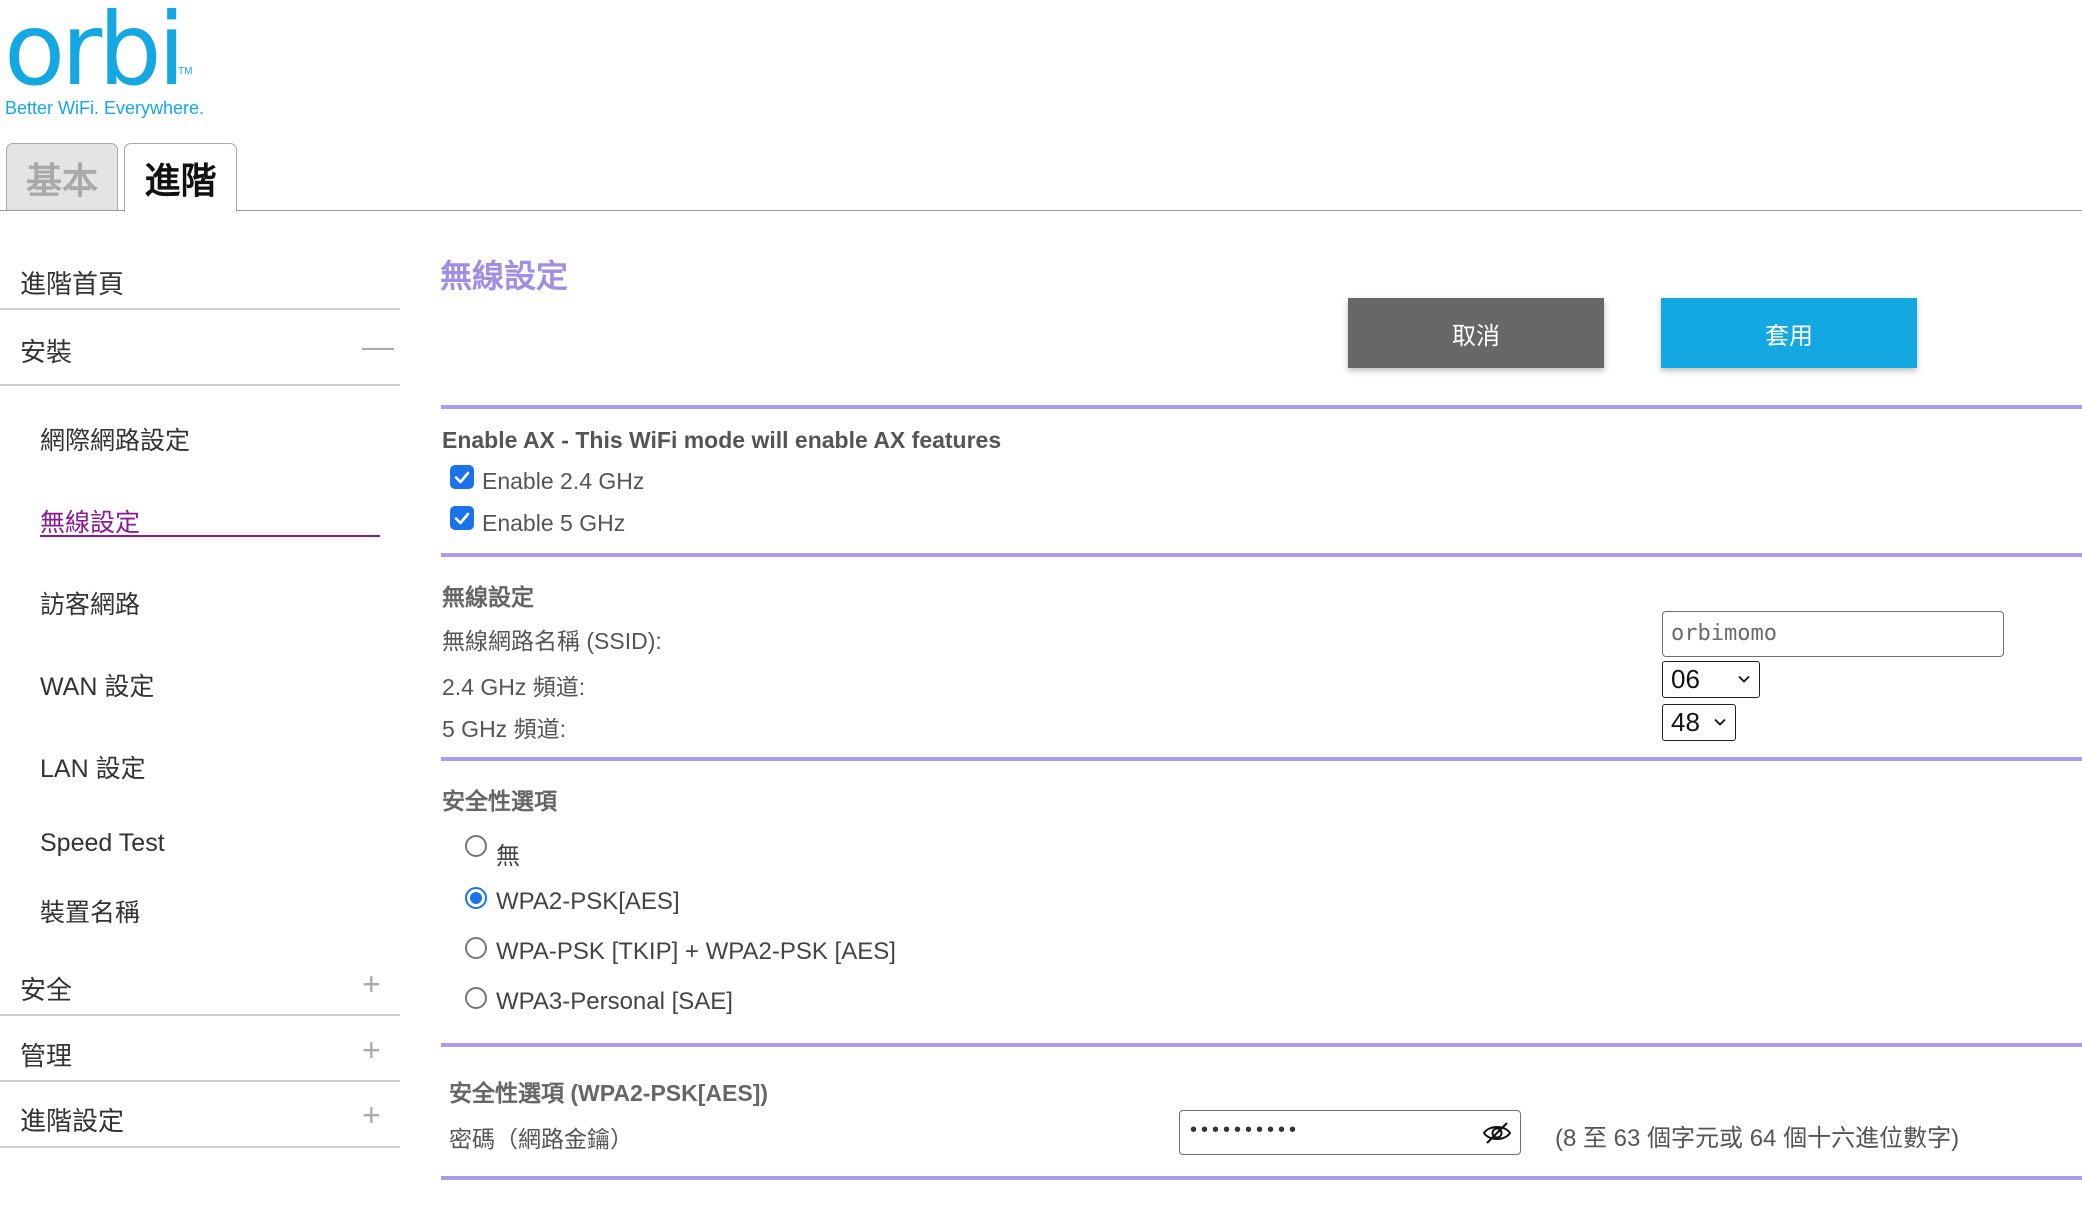  I want to click on password-label: 密碼（網路金鑰）, so click(541, 1139).